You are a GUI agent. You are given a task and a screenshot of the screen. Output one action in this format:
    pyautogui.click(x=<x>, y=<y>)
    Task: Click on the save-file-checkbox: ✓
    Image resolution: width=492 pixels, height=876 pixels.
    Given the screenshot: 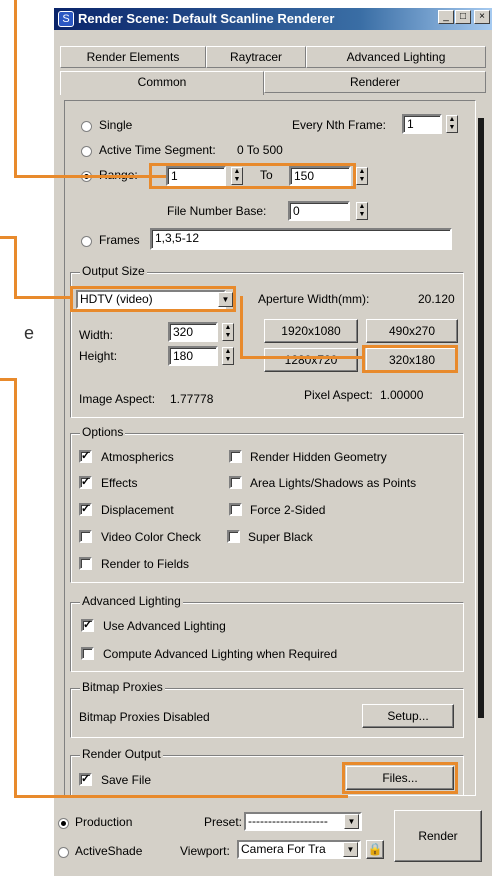 What is the action you would take?
    pyautogui.click(x=85, y=779)
    